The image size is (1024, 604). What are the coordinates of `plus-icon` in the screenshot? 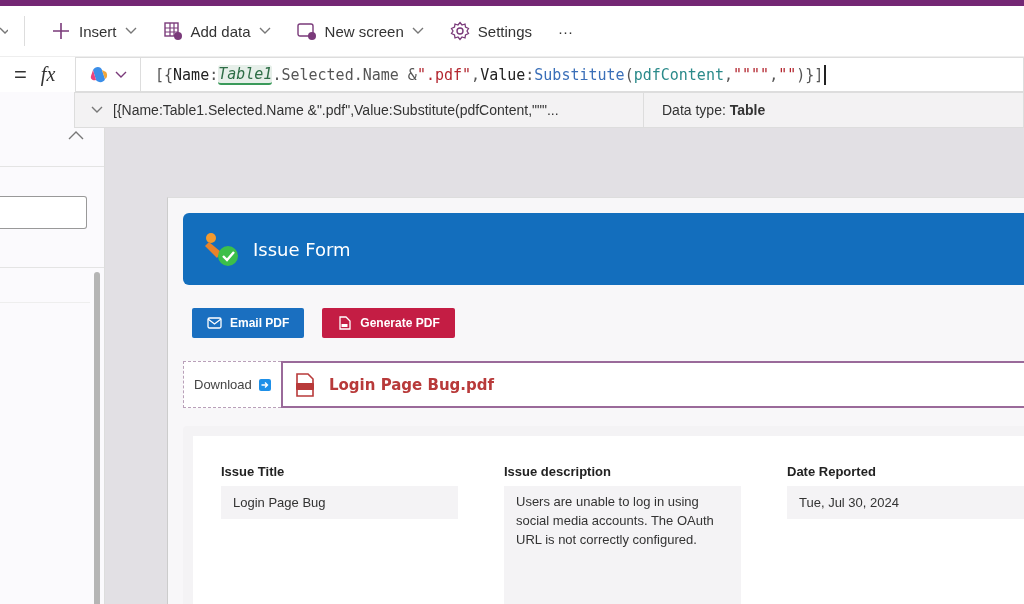 It's located at (61, 31).